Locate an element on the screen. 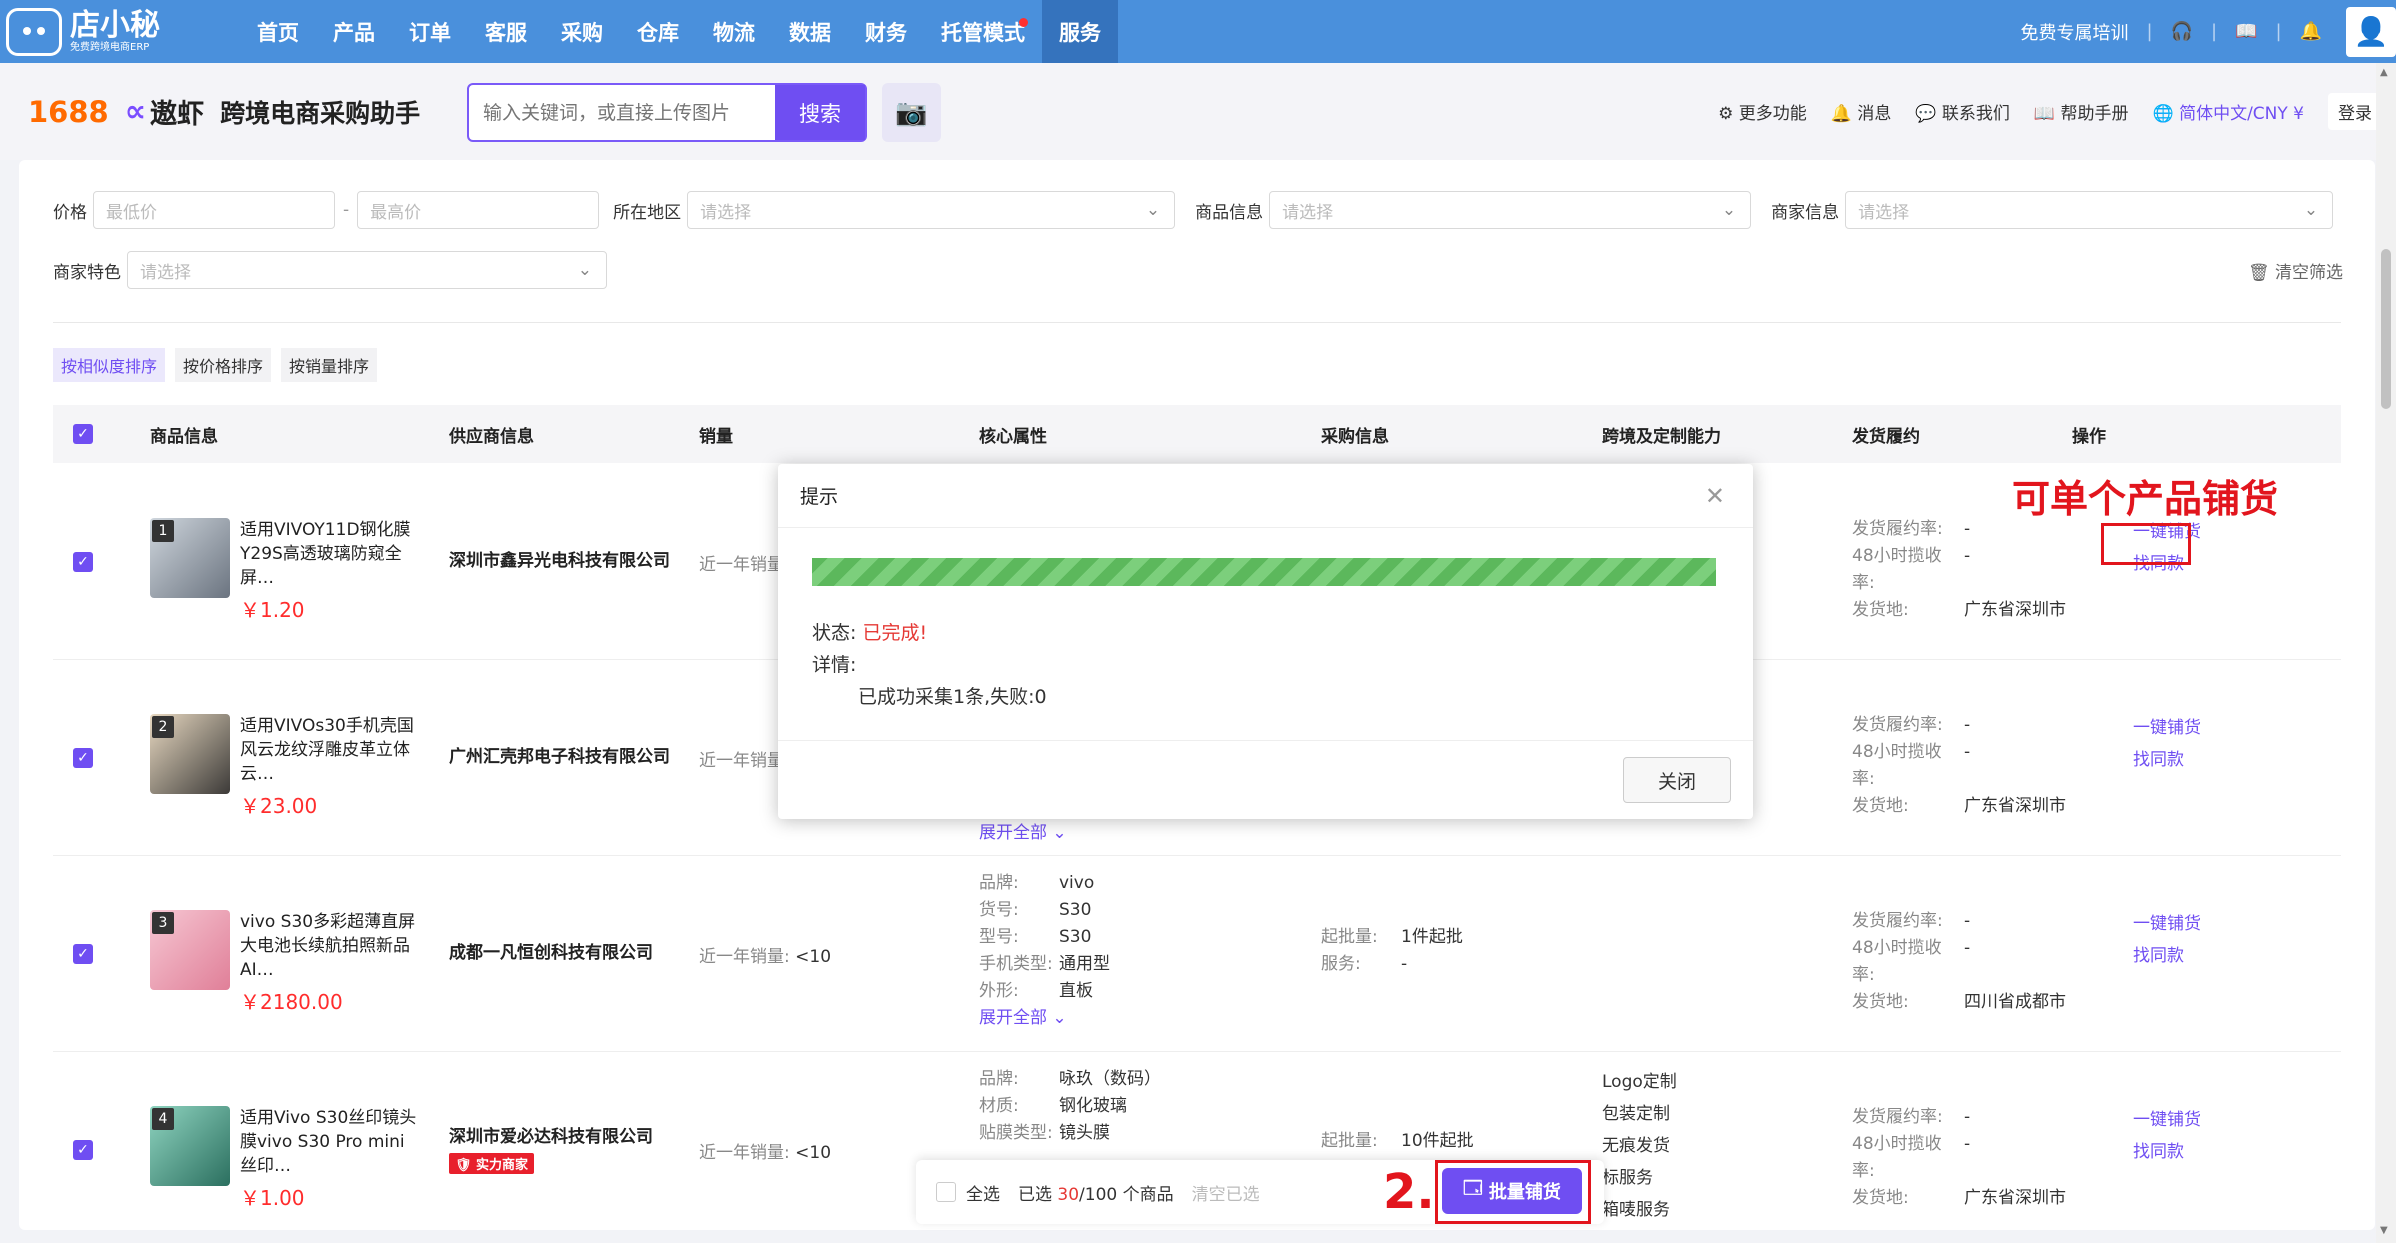 The height and width of the screenshot is (1243, 2396). product-price: ￥1.20 is located at coordinates (272, 610).